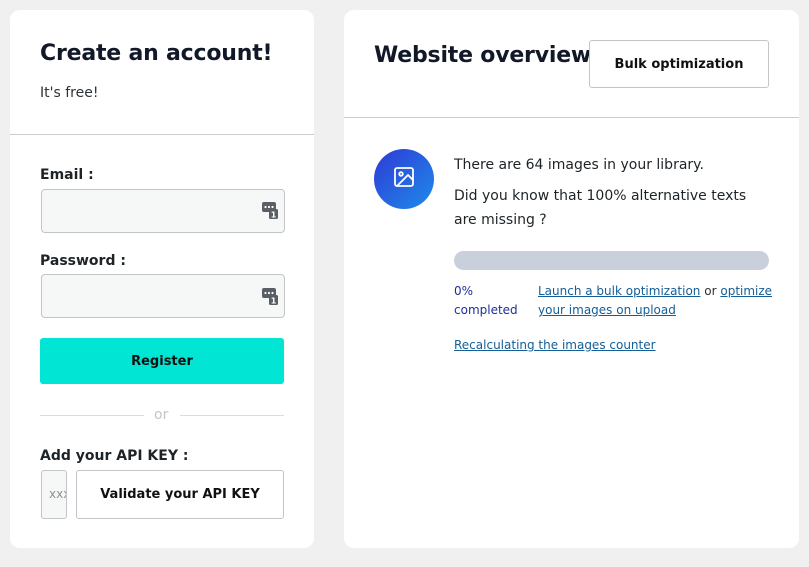  I want to click on launch-bulk-optimization-link: Launch a bulk optimization, so click(619, 291).